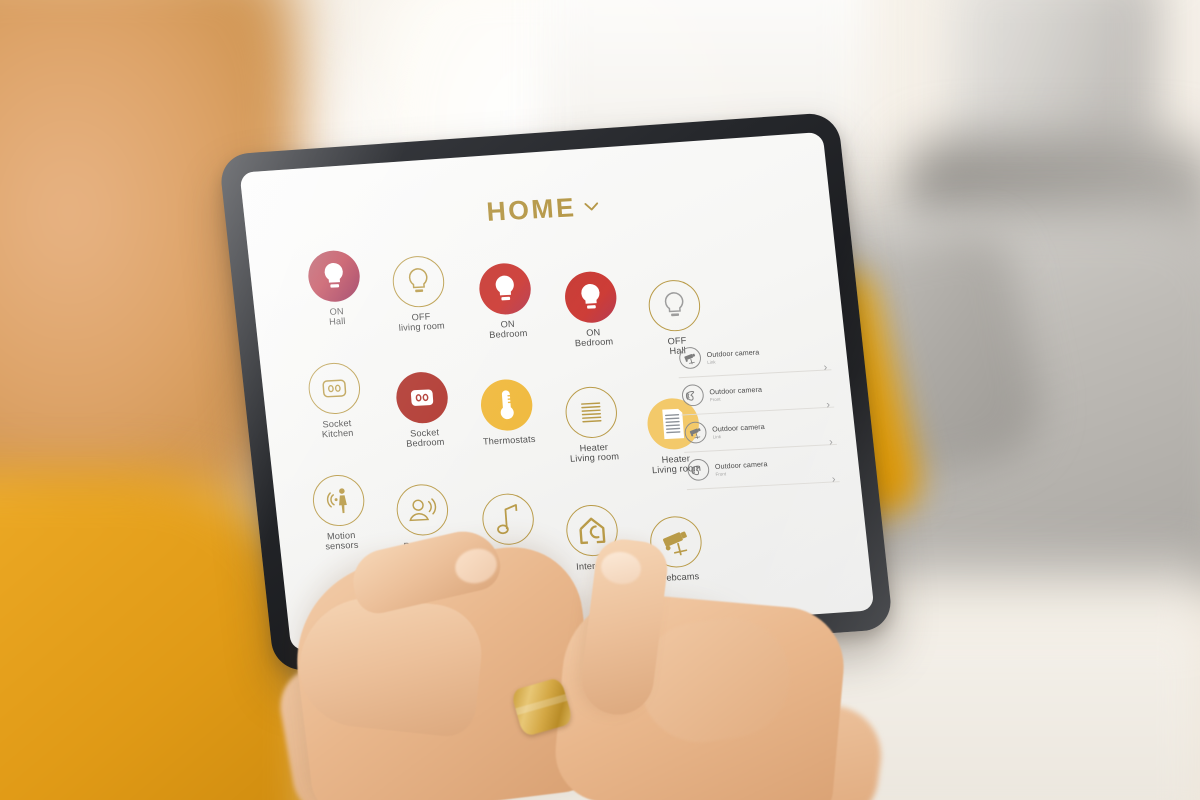 The image size is (1200, 800). Describe the element at coordinates (676, 542) in the screenshot. I see `webcam-icon` at that location.